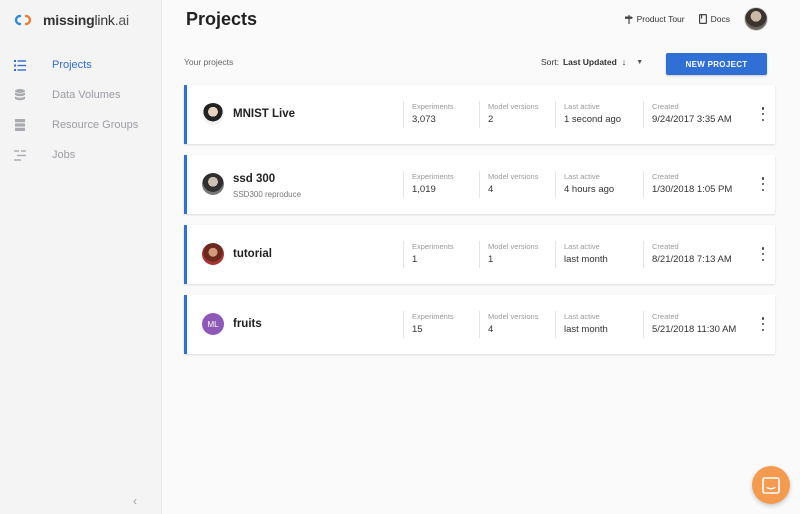 Image resolution: width=800 pixels, height=514 pixels. Describe the element at coordinates (424, 189) in the screenshot. I see `experiments-count: 1,019` at that location.